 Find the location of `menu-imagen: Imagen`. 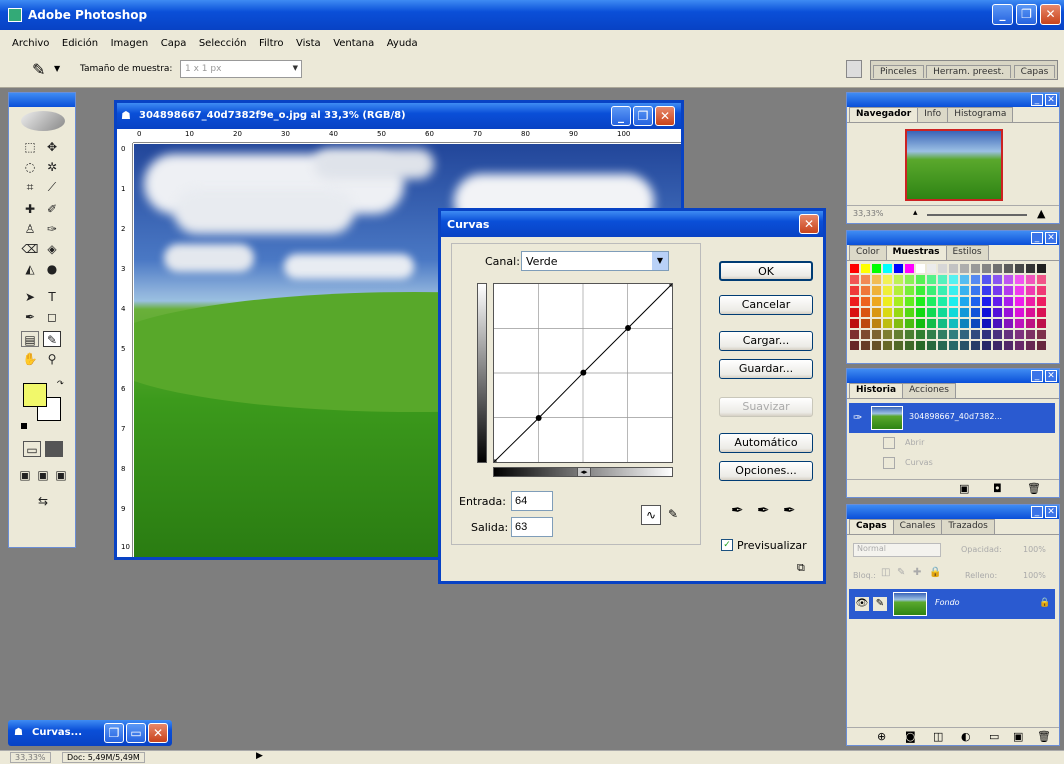

menu-imagen: Imagen is located at coordinates (130, 43).